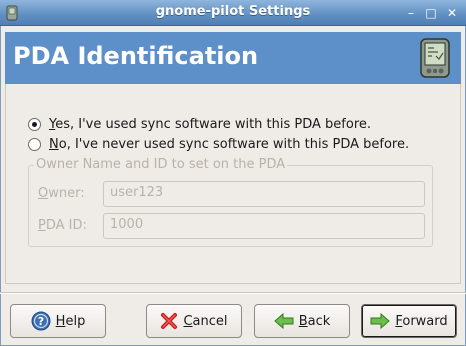 The width and height of the screenshot is (466, 346). I want to click on maximize-icon: □, so click(431, 13).